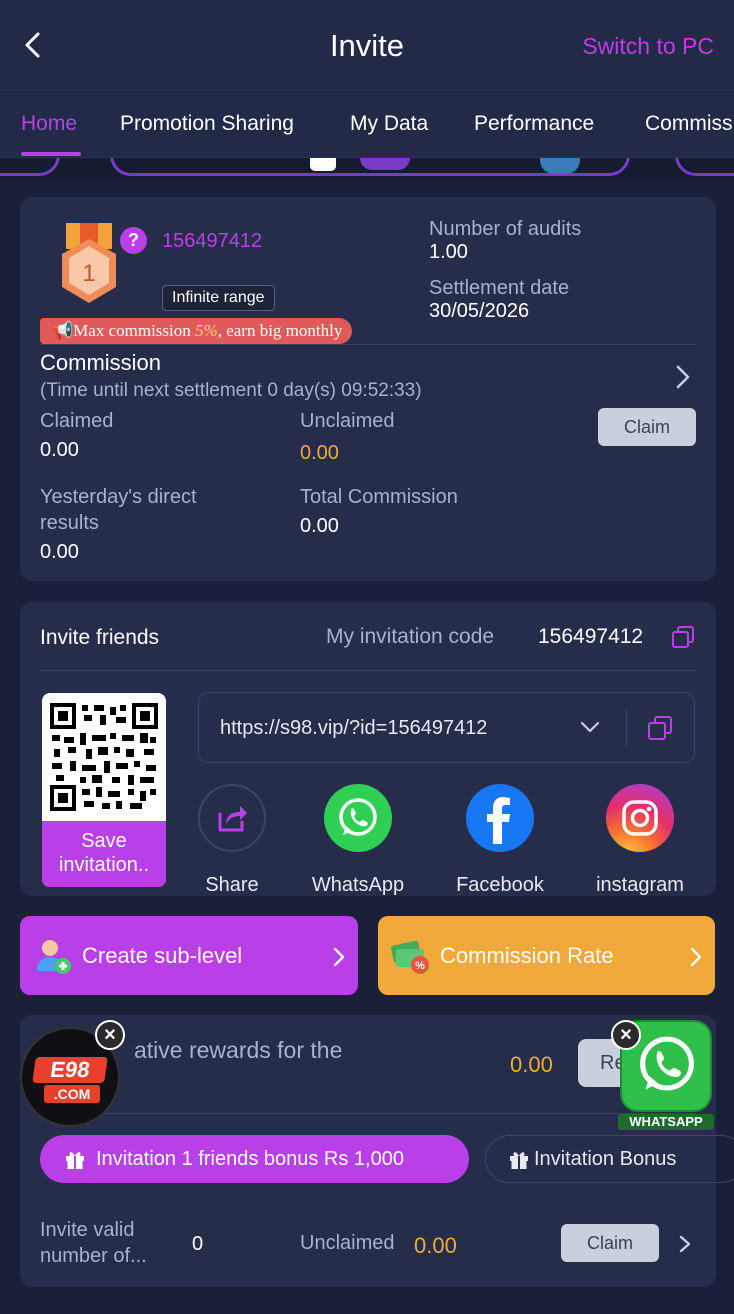 This screenshot has height=1314, width=734. What do you see at coordinates (389, 124) in the screenshot?
I see `tab-my-data: My Data` at bounding box center [389, 124].